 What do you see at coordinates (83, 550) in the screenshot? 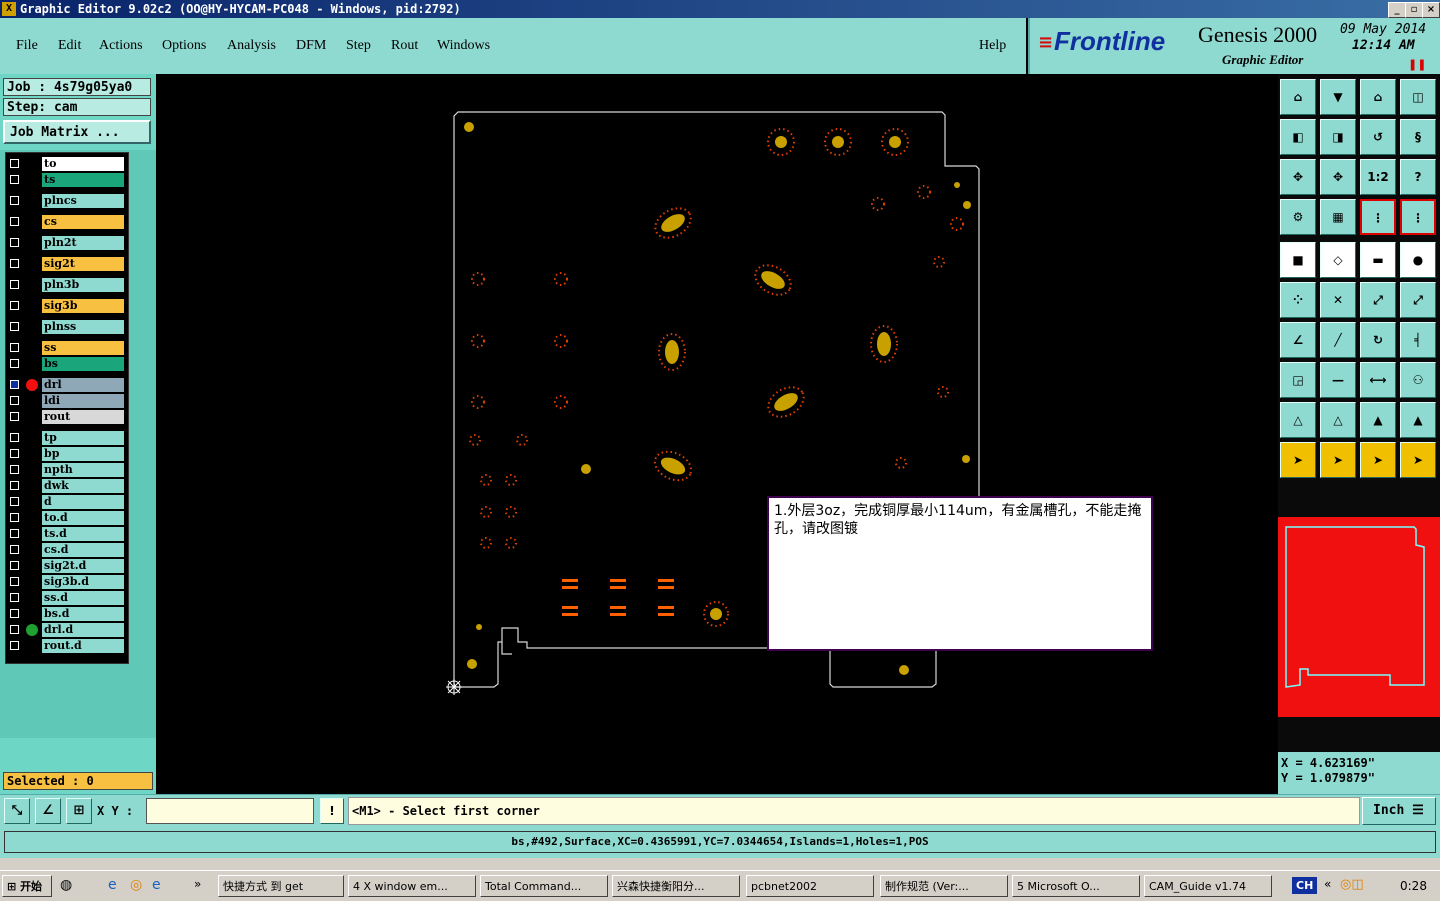
I see `layer-name: cs.d` at bounding box center [83, 550].